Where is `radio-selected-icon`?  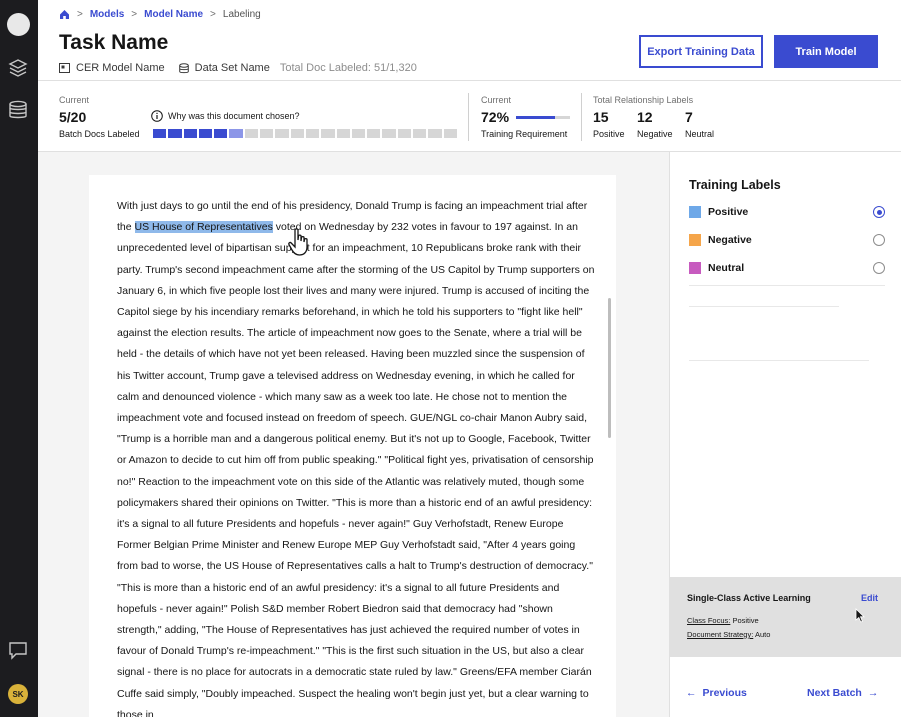 radio-selected-icon is located at coordinates (879, 212).